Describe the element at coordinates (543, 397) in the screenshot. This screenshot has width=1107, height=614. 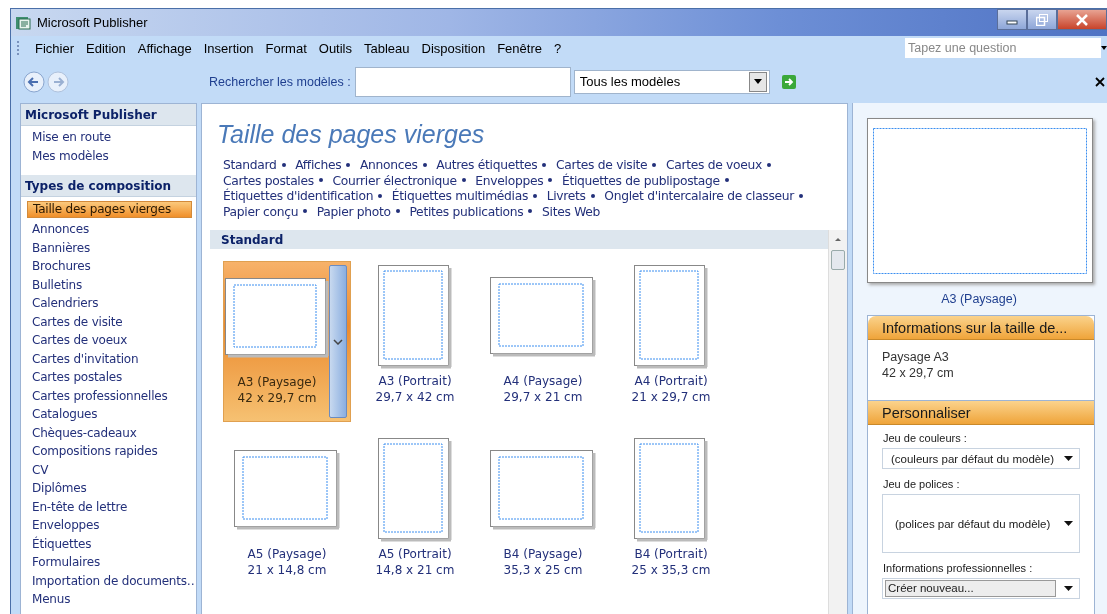
I see `template-size: 29,7 x 21 cm` at that location.